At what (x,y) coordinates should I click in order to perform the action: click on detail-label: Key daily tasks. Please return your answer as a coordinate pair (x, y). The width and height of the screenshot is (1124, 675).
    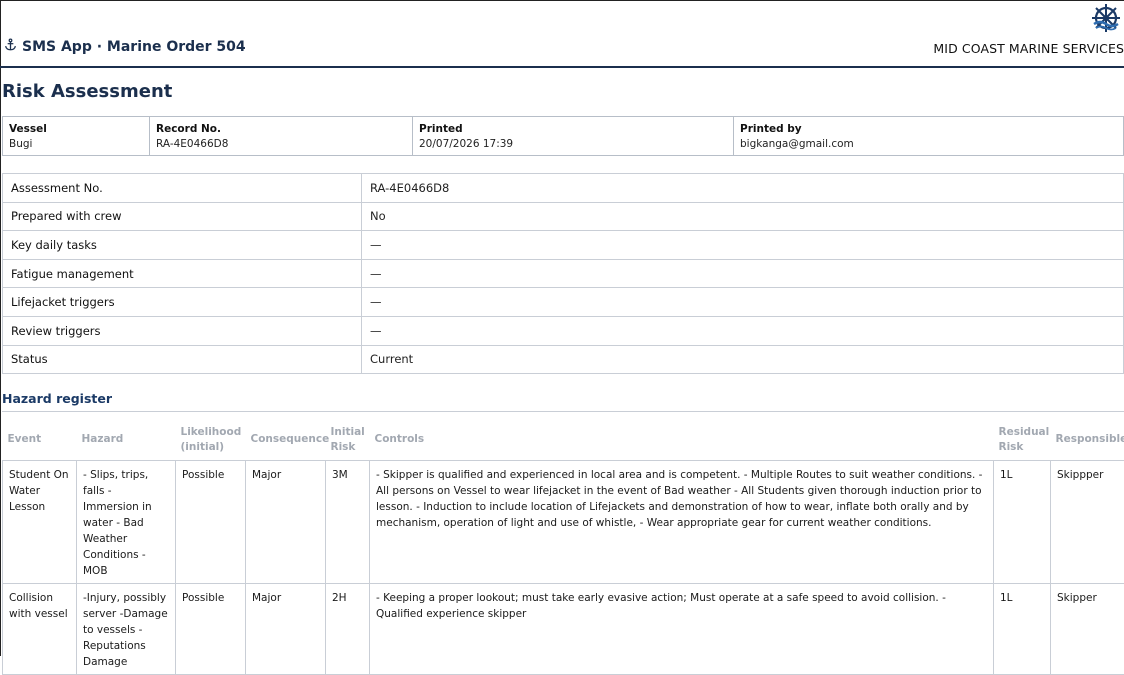
    Looking at the image, I should click on (182, 245).